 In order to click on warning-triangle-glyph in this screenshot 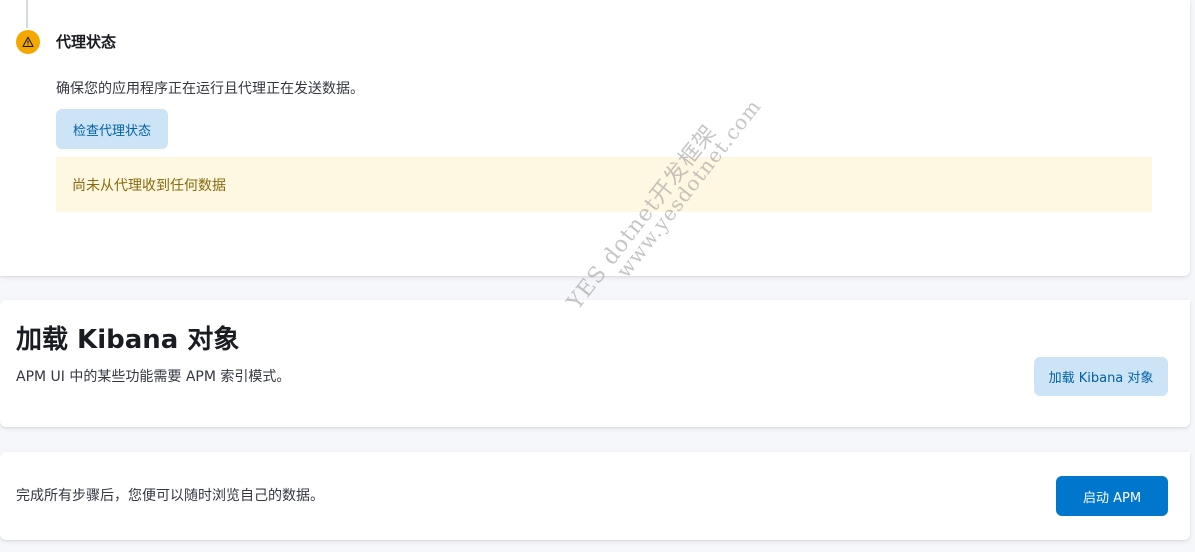, I will do `click(28, 42)`.